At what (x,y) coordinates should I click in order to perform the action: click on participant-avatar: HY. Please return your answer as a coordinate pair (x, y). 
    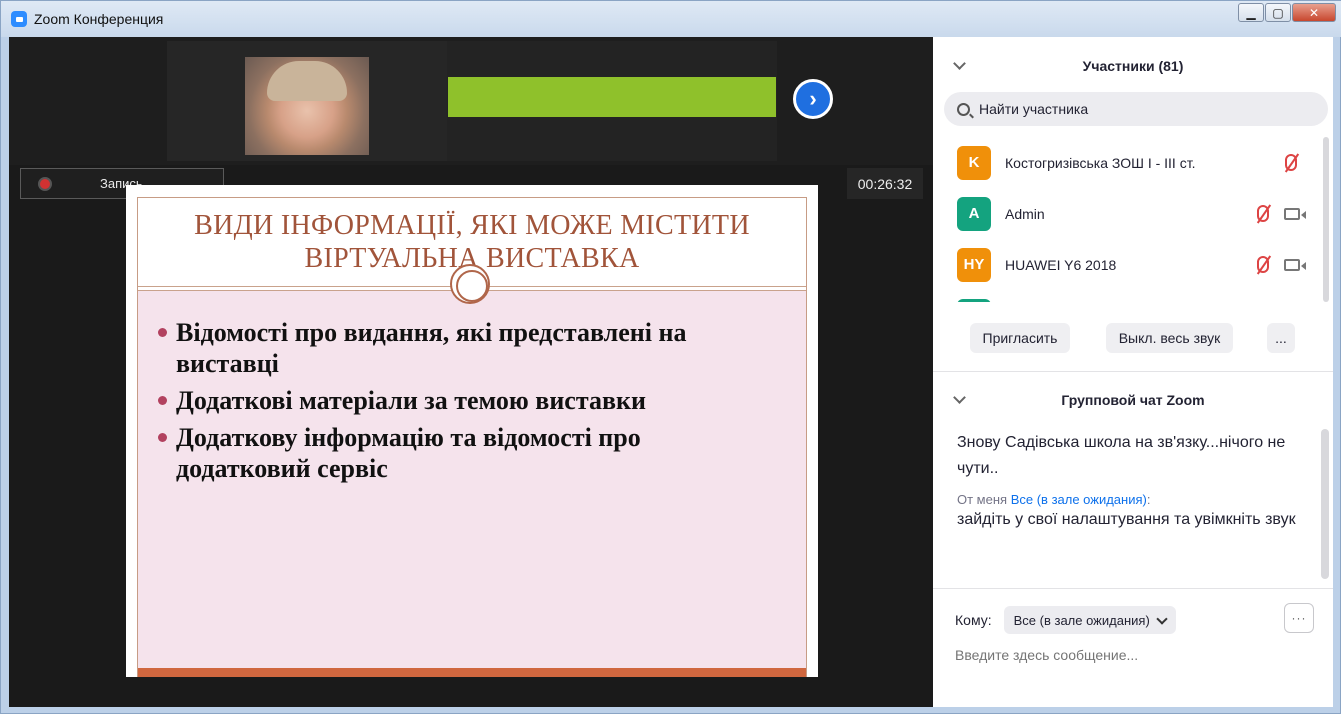
    Looking at the image, I should click on (974, 264).